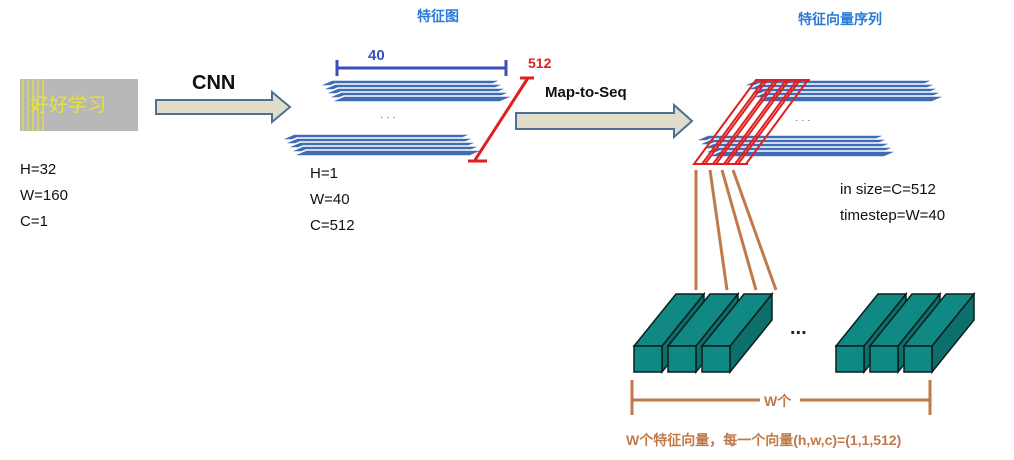 The image size is (1014, 460). I want to click on input-image-text: 好好学习, so click(68, 105).